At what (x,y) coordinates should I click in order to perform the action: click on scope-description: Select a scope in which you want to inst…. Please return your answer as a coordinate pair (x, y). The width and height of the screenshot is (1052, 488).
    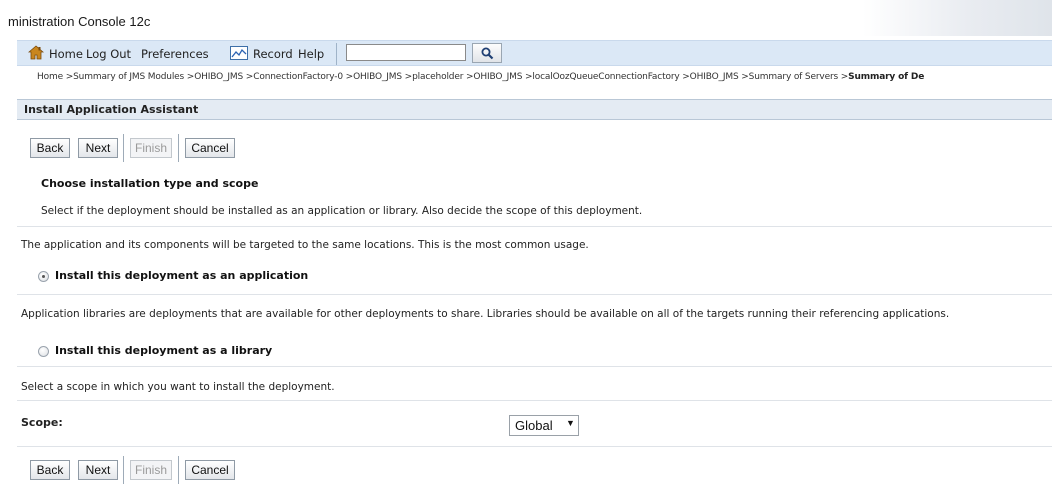
    Looking at the image, I should click on (178, 387).